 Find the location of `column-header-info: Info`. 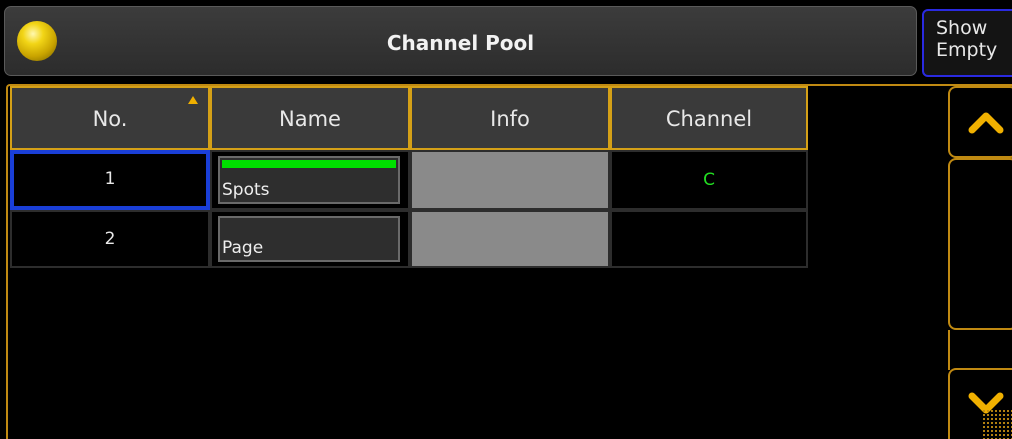

column-header-info: Info is located at coordinates (510, 118).